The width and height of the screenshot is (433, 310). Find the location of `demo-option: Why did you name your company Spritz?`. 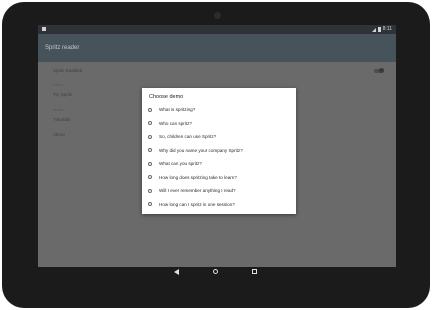

demo-option: Why did you name your company Spritz? is located at coordinates (219, 150).